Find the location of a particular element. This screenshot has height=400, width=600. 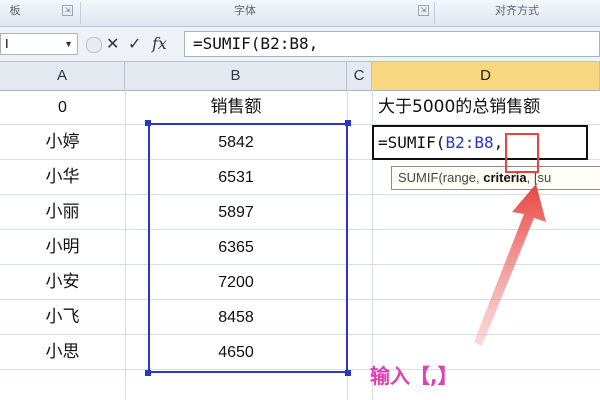

arrow-overlay is located at coordinates (510, 265).